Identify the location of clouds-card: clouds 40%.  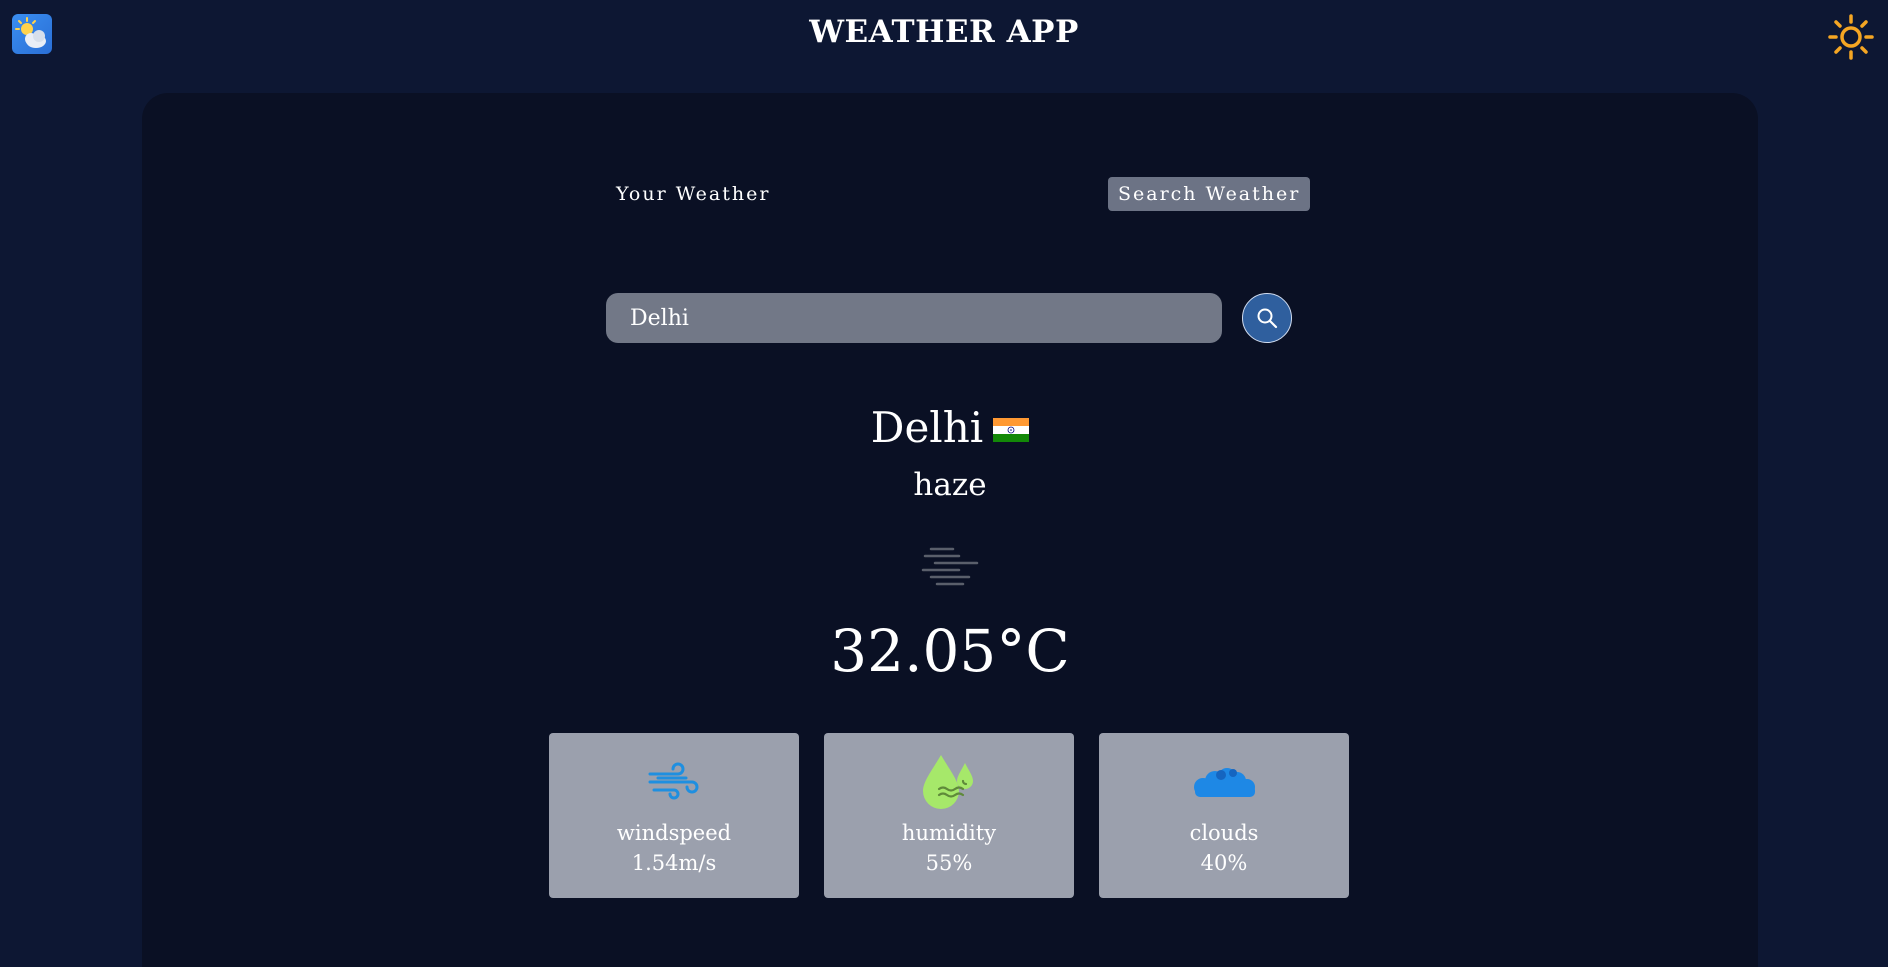
(1224, 815).